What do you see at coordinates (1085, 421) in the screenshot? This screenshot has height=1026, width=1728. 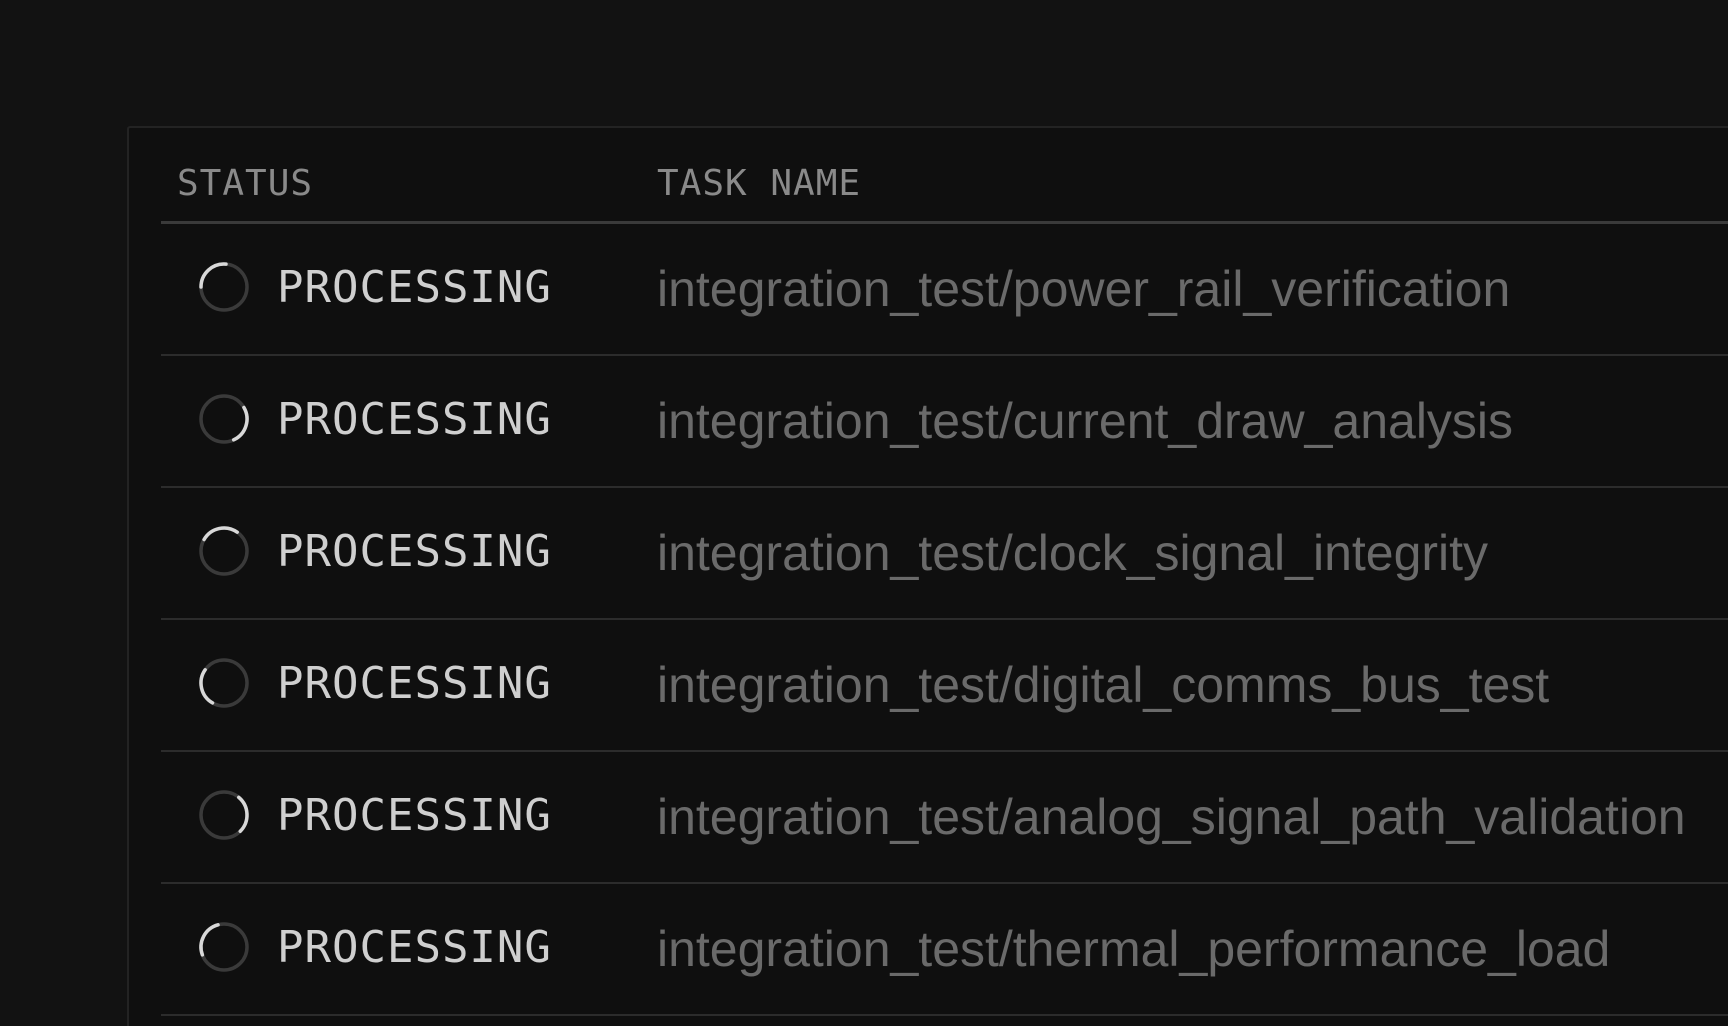 I see `task-name: integration_test/current_draw_analysis` at bounding box center [1085, 421].